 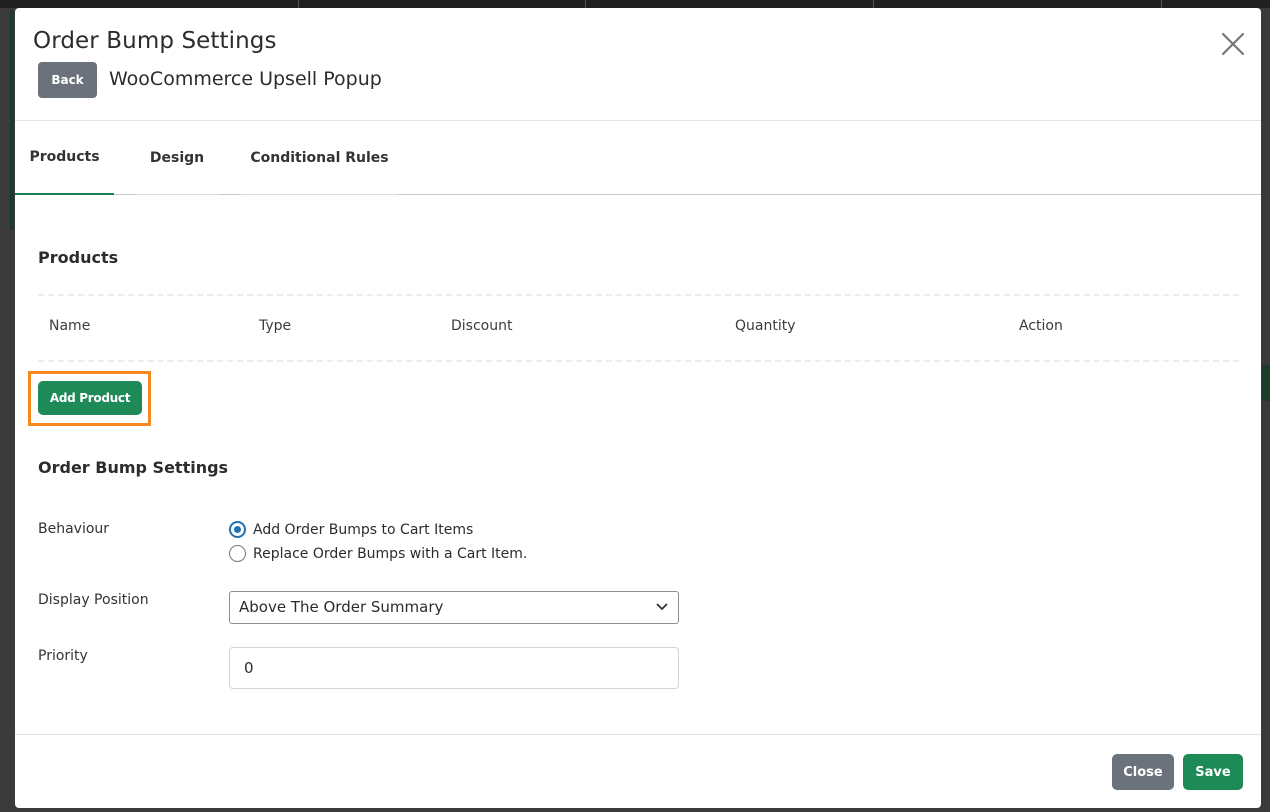 What do you see at coordinates (482, 326) in the screenshot?
I see `column-header-discount: Discount` at bounding box center [482, 326].